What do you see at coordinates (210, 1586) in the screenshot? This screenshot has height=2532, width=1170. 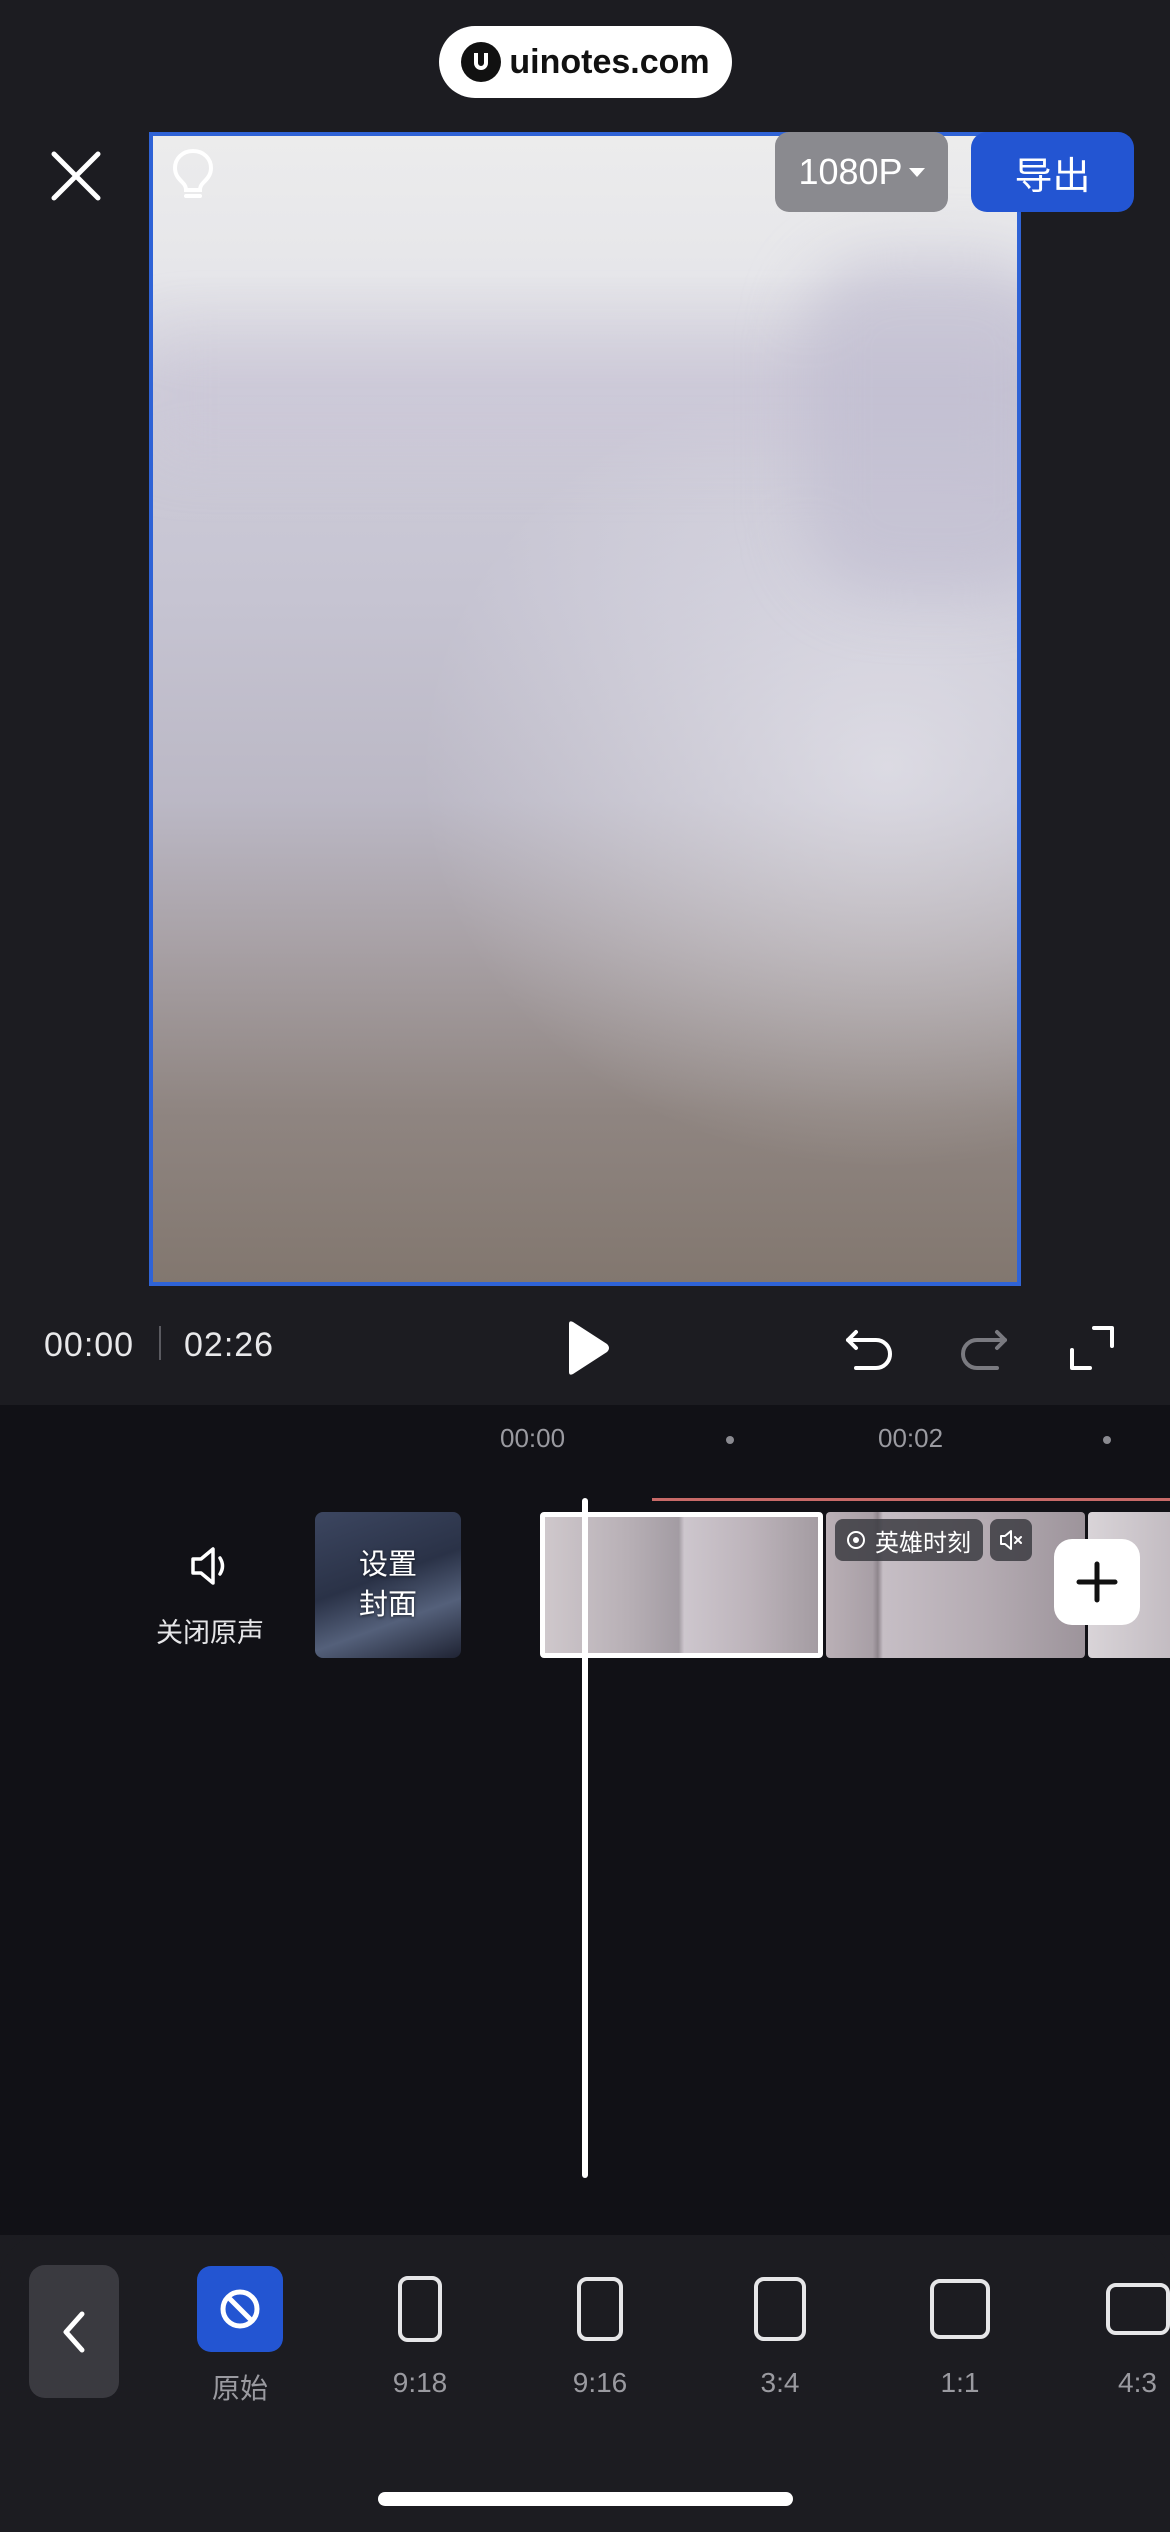 I see `mute-original-audio-toggle: 关闭原声` at bounding box center [210, 1586].